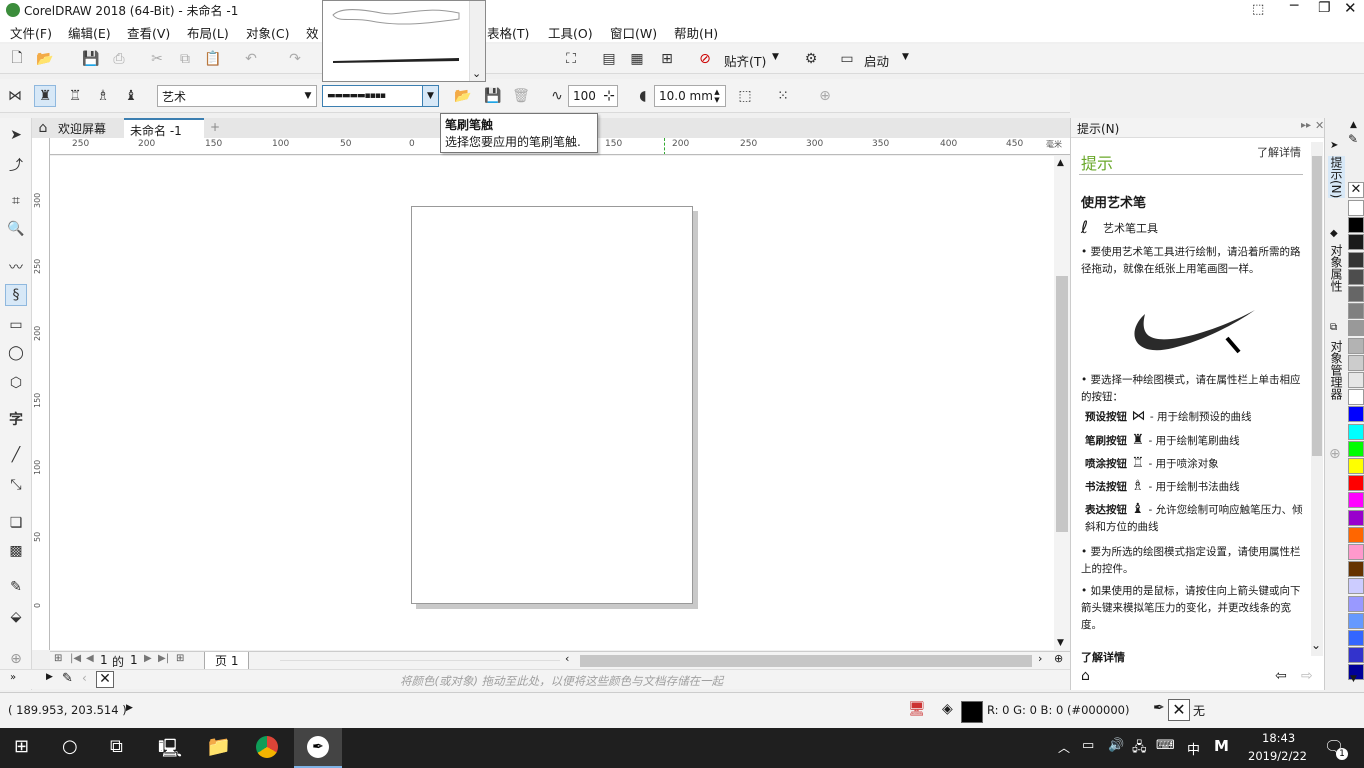 The height and width of the screenshot is (768, 1364). I want to click on spin-buttons: ▲ ▼, so click(717, 96).